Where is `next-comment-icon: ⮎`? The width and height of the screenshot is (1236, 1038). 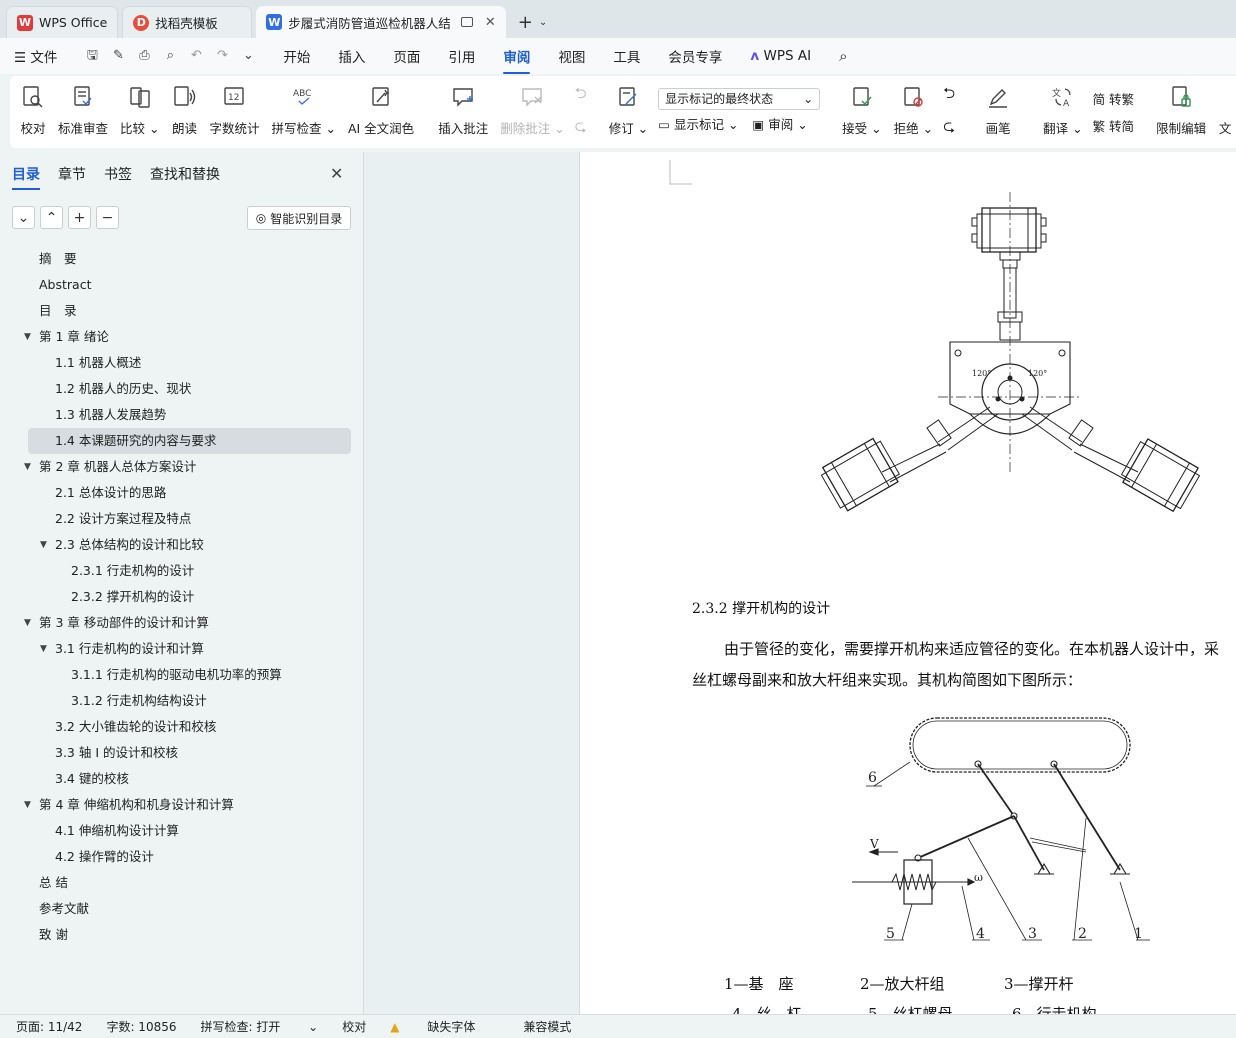
next-comment-icon: ⮎ is located at coordinates (581, 128).